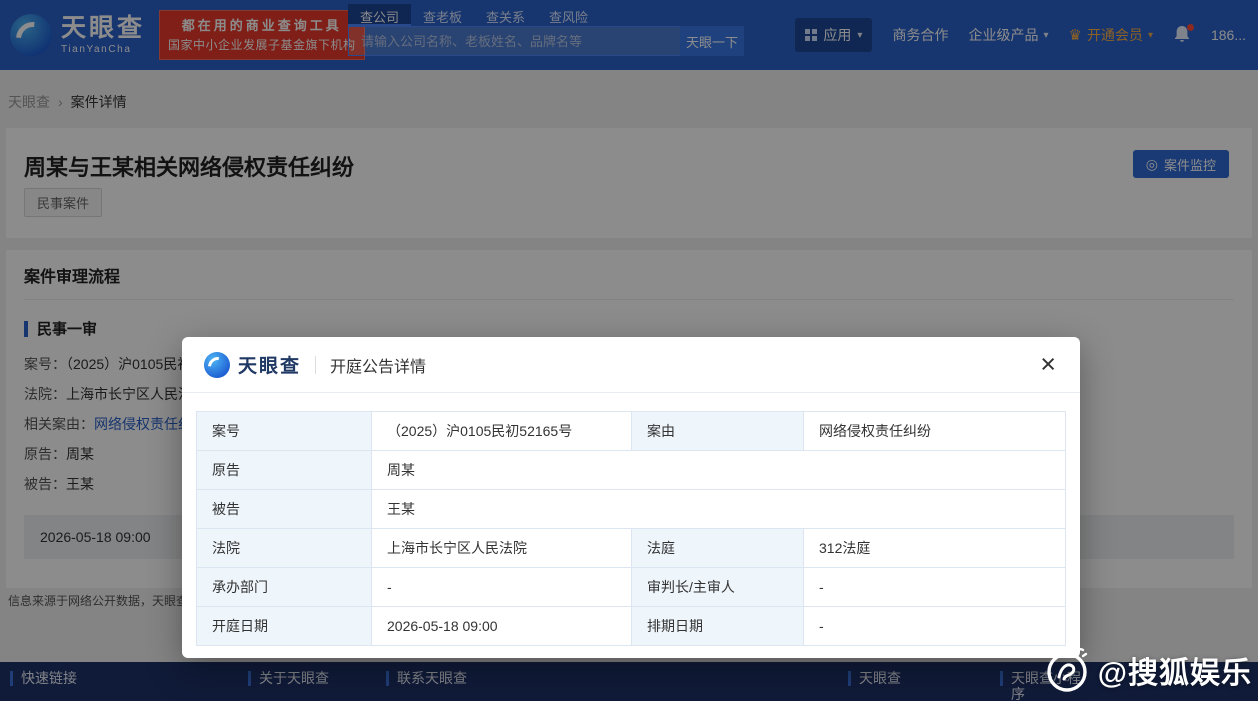 The height and width of the screenshot is (701, 1258). Describe the element at coordinates (631, 365) in the screenshot. I see `modal-header: 天眼查 开庭公告详情 ×` at that location.